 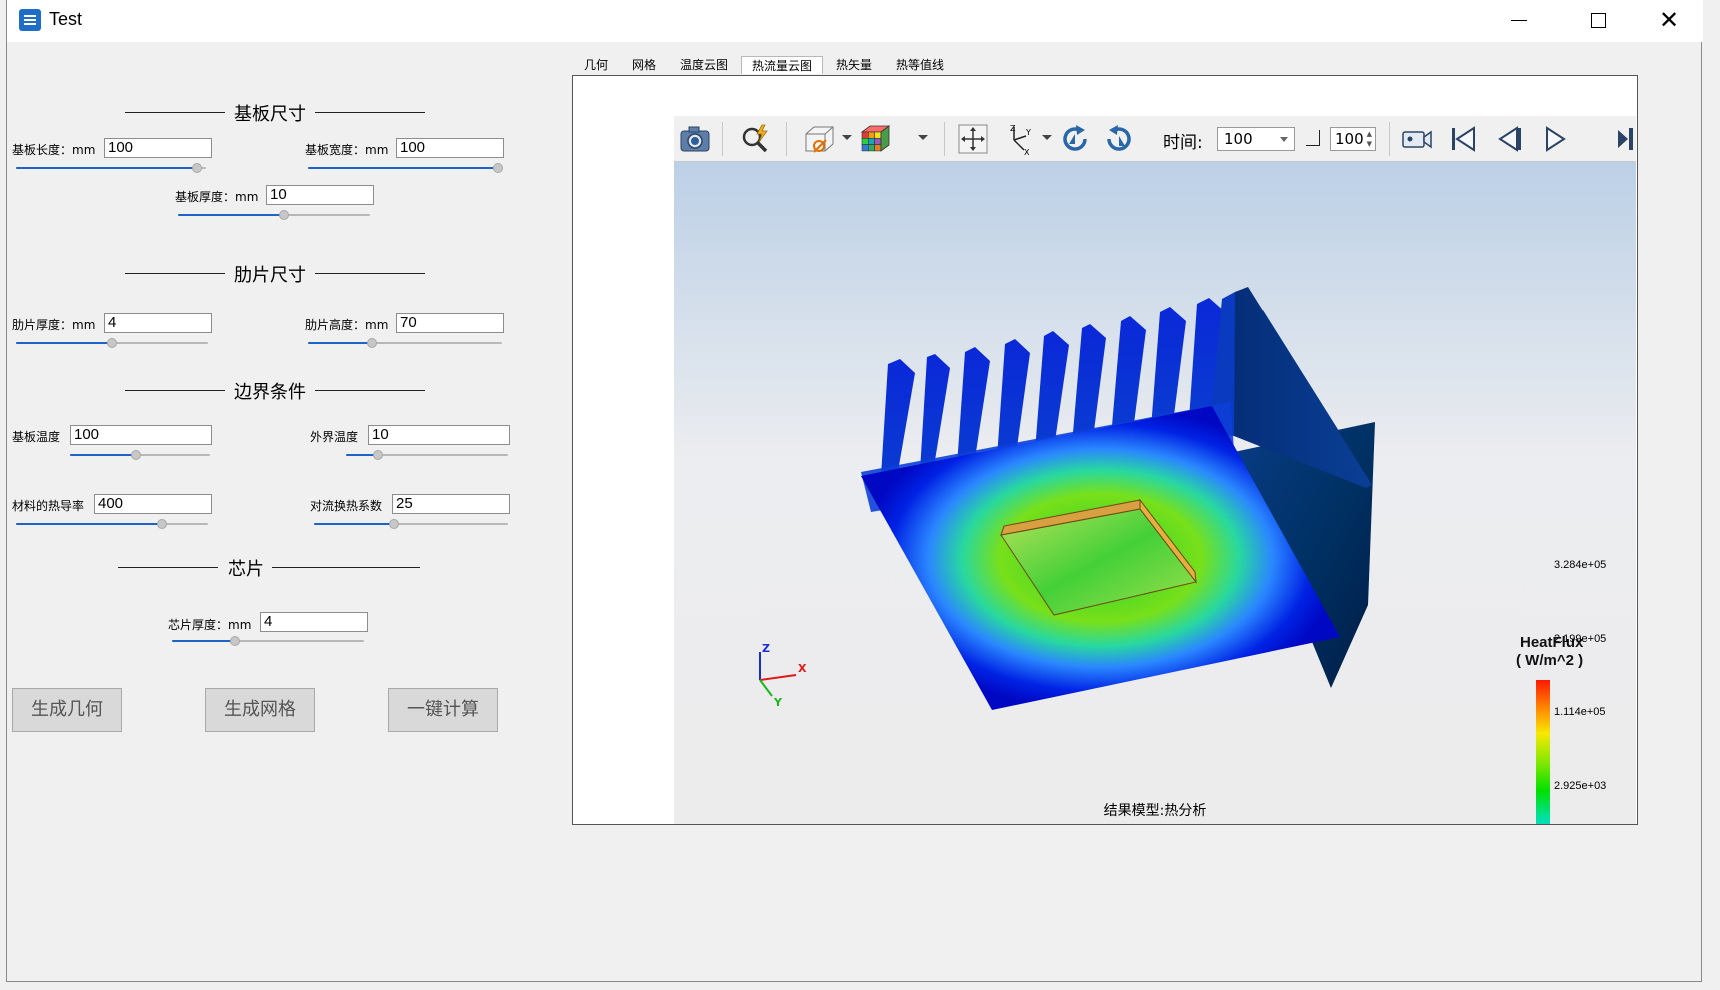 What do you see at coordinates (268, 641) in the screenshot?
I see `chip-thickness-slider` at bounding box center [268, 641].